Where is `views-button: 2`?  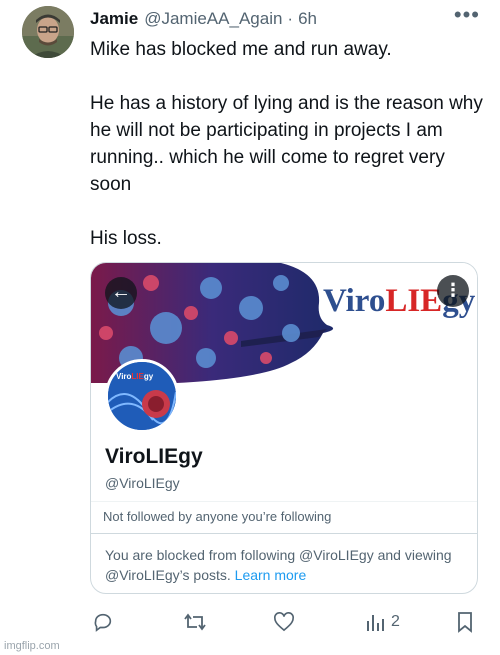 views-button: 2 is located at coordinates (382, 622).